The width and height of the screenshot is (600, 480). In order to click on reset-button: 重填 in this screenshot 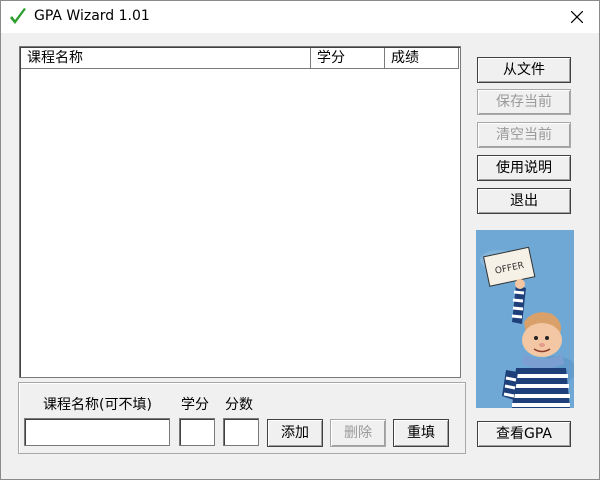, I will do `click(421, 433)`.